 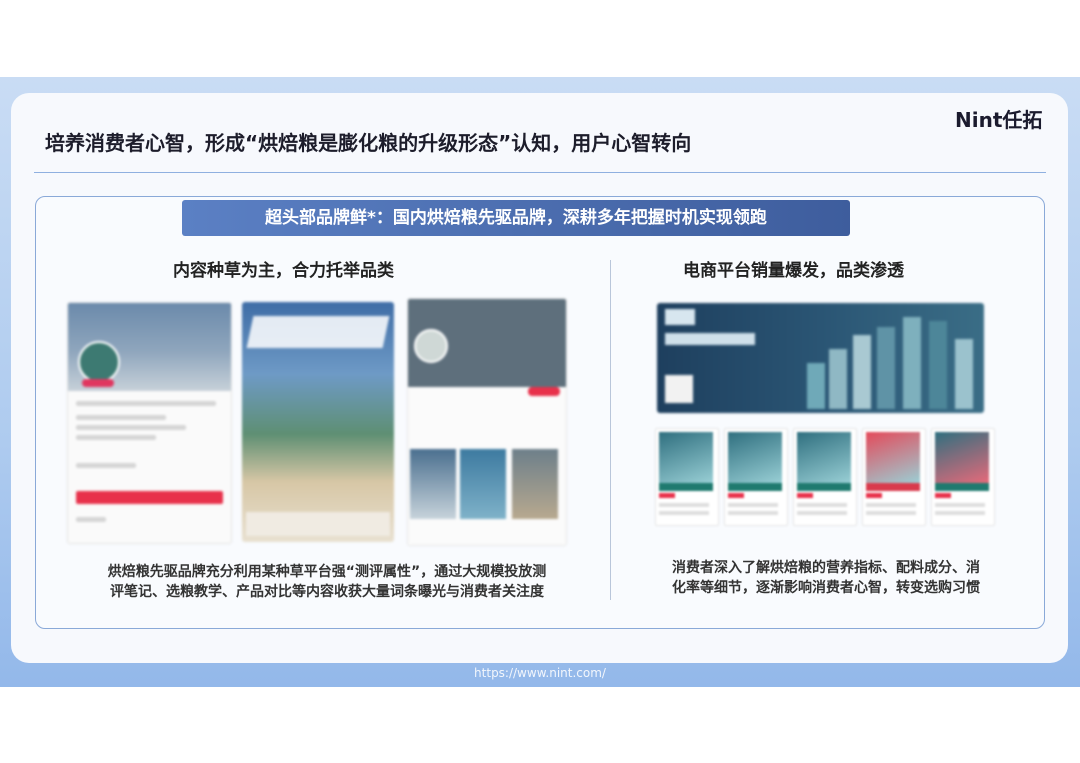 What do you see at coordinates (149, 423) in the screenshot?
I see `app-screenshot-profile` at bounding box center [149, 423].